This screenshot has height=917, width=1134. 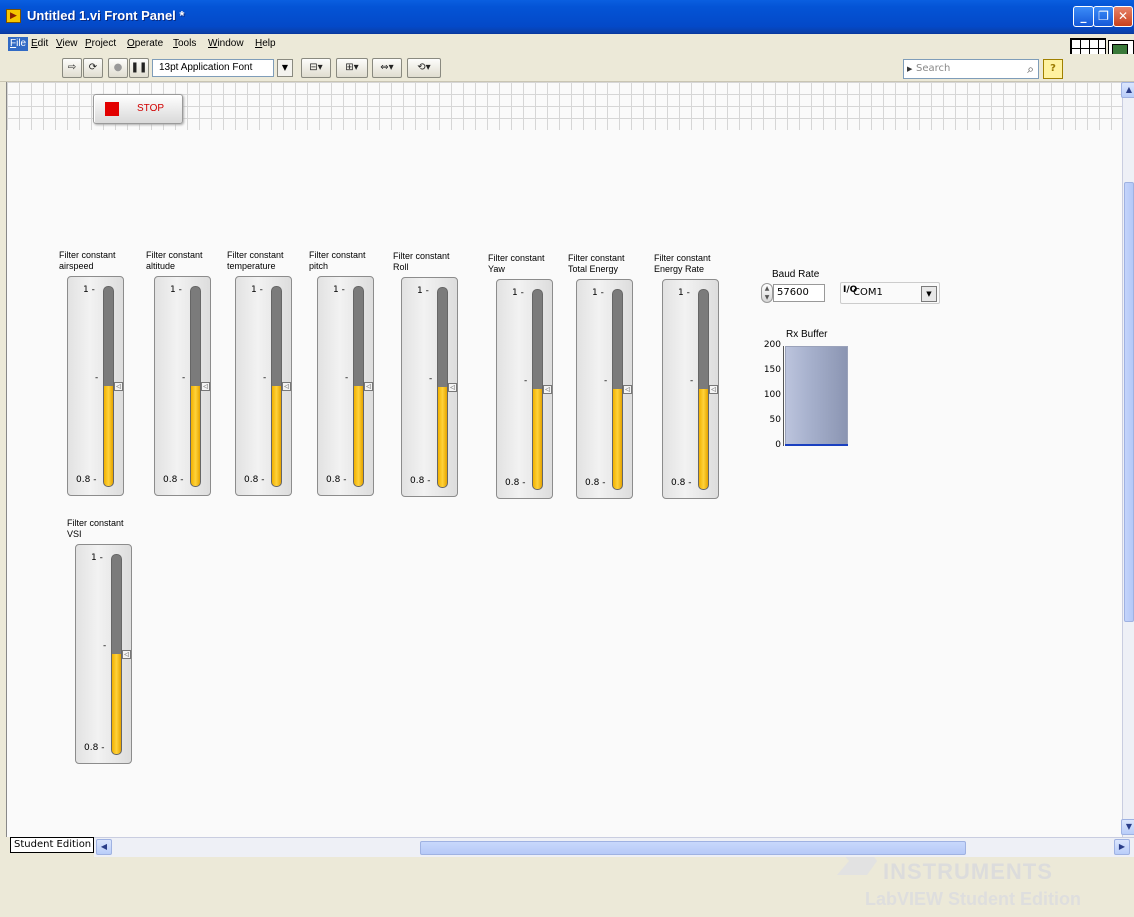 I want to click on scroll-left-icon: ◀, so click(x=104, y=847).